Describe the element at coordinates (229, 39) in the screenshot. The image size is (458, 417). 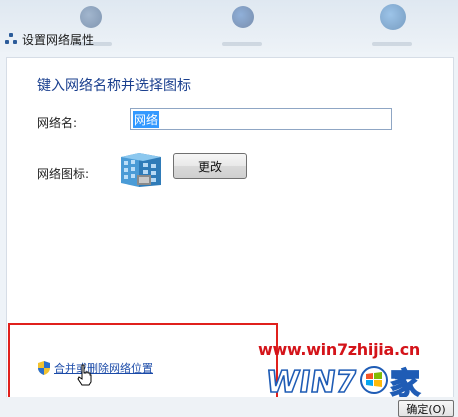
I see `window-titlebar: 设置网络属性` at that location.